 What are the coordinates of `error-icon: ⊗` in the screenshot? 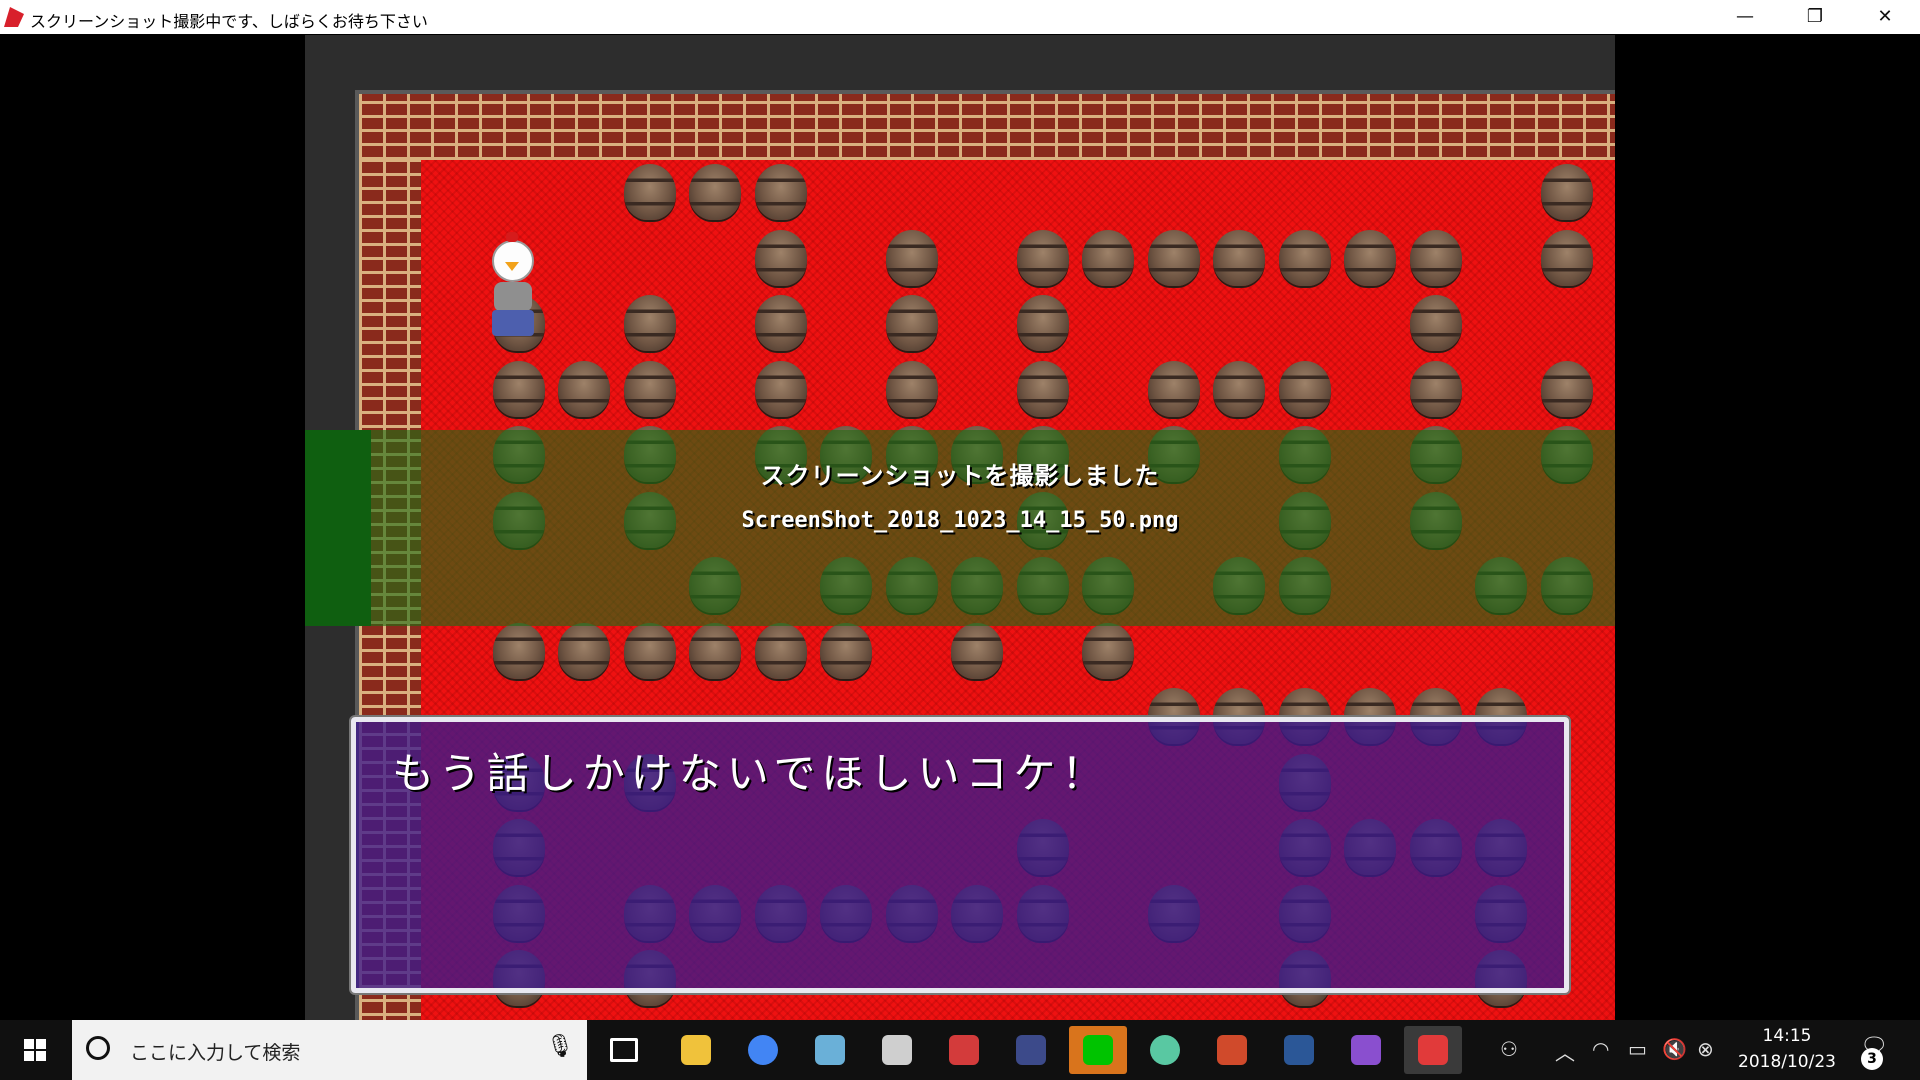 It's located at (1705, 1049).